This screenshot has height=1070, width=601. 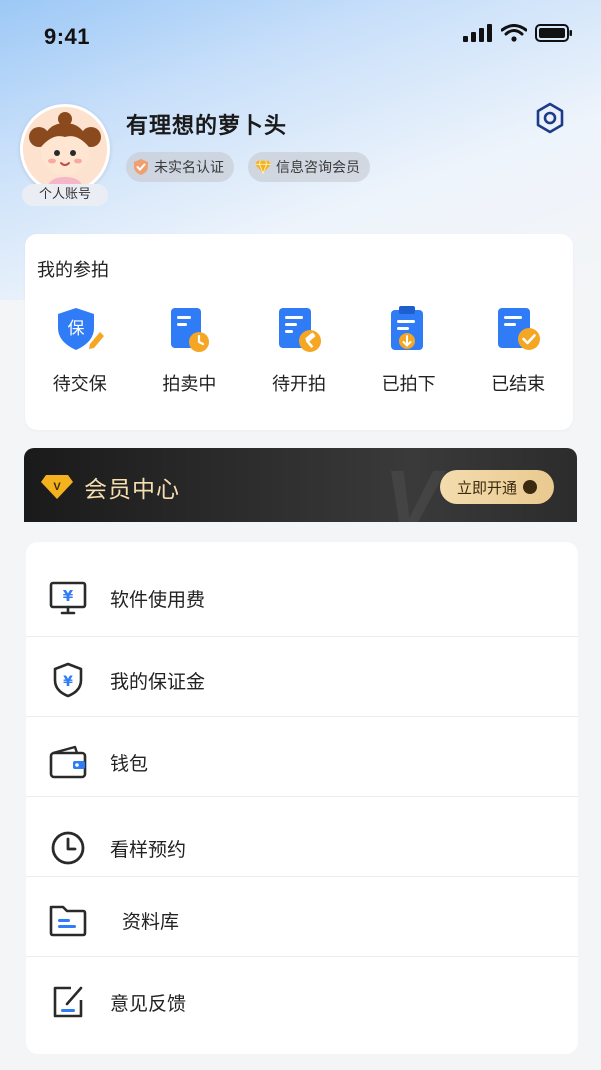 I want to click on feedback-icon, so click(x=68, y=1002).